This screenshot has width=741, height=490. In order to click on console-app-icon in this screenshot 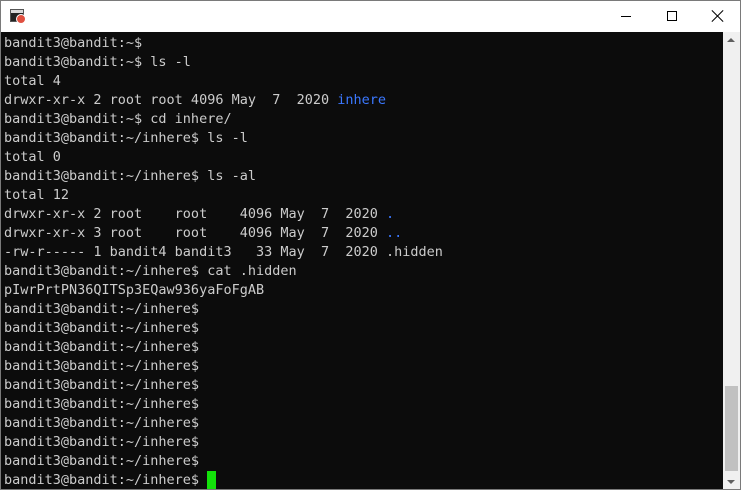, I will do `click(18, 16)`.